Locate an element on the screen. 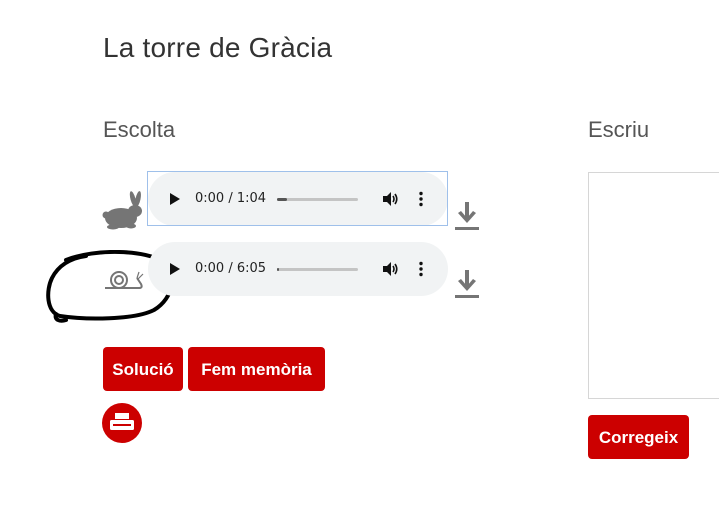 The image size is (719, 524). memory-button: Fem memòria is located at coordinates (256, 369).